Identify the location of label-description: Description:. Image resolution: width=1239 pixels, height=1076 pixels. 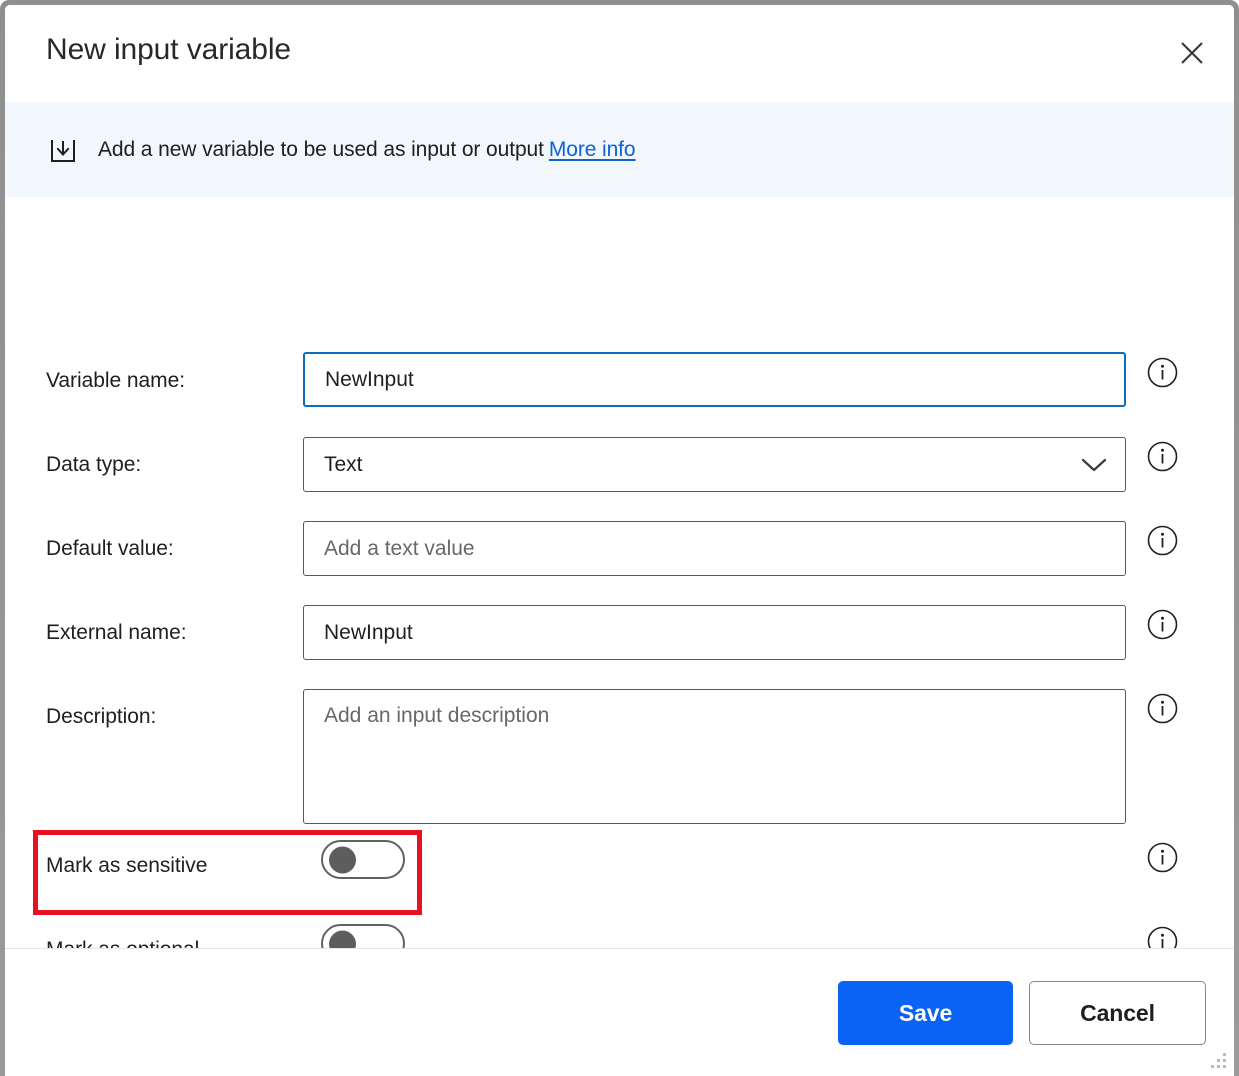
(101, 716).